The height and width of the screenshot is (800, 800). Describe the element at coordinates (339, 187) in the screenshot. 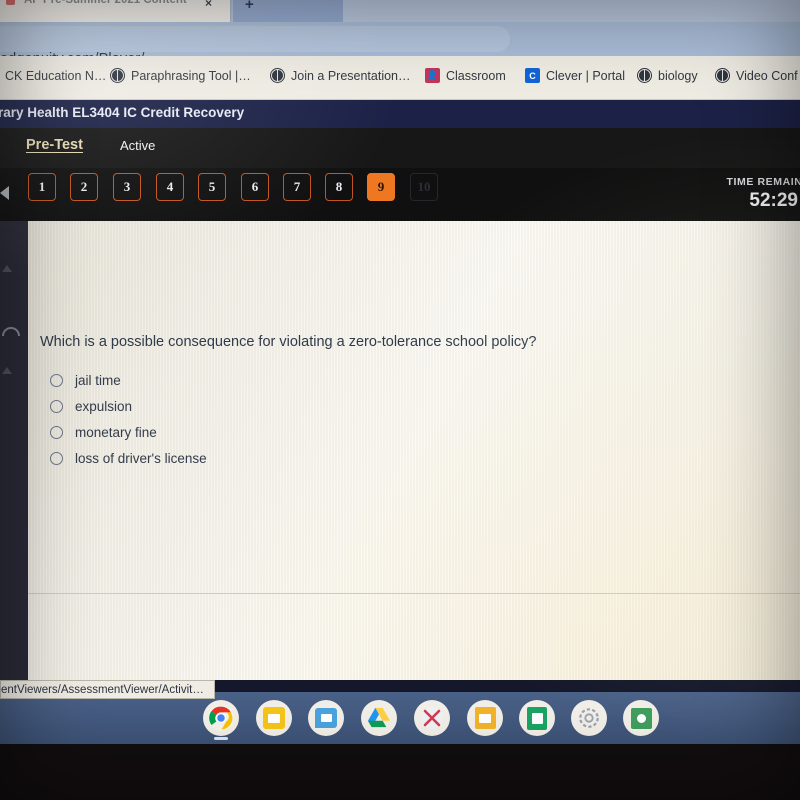

I see `question-button-8: 8` at that location.